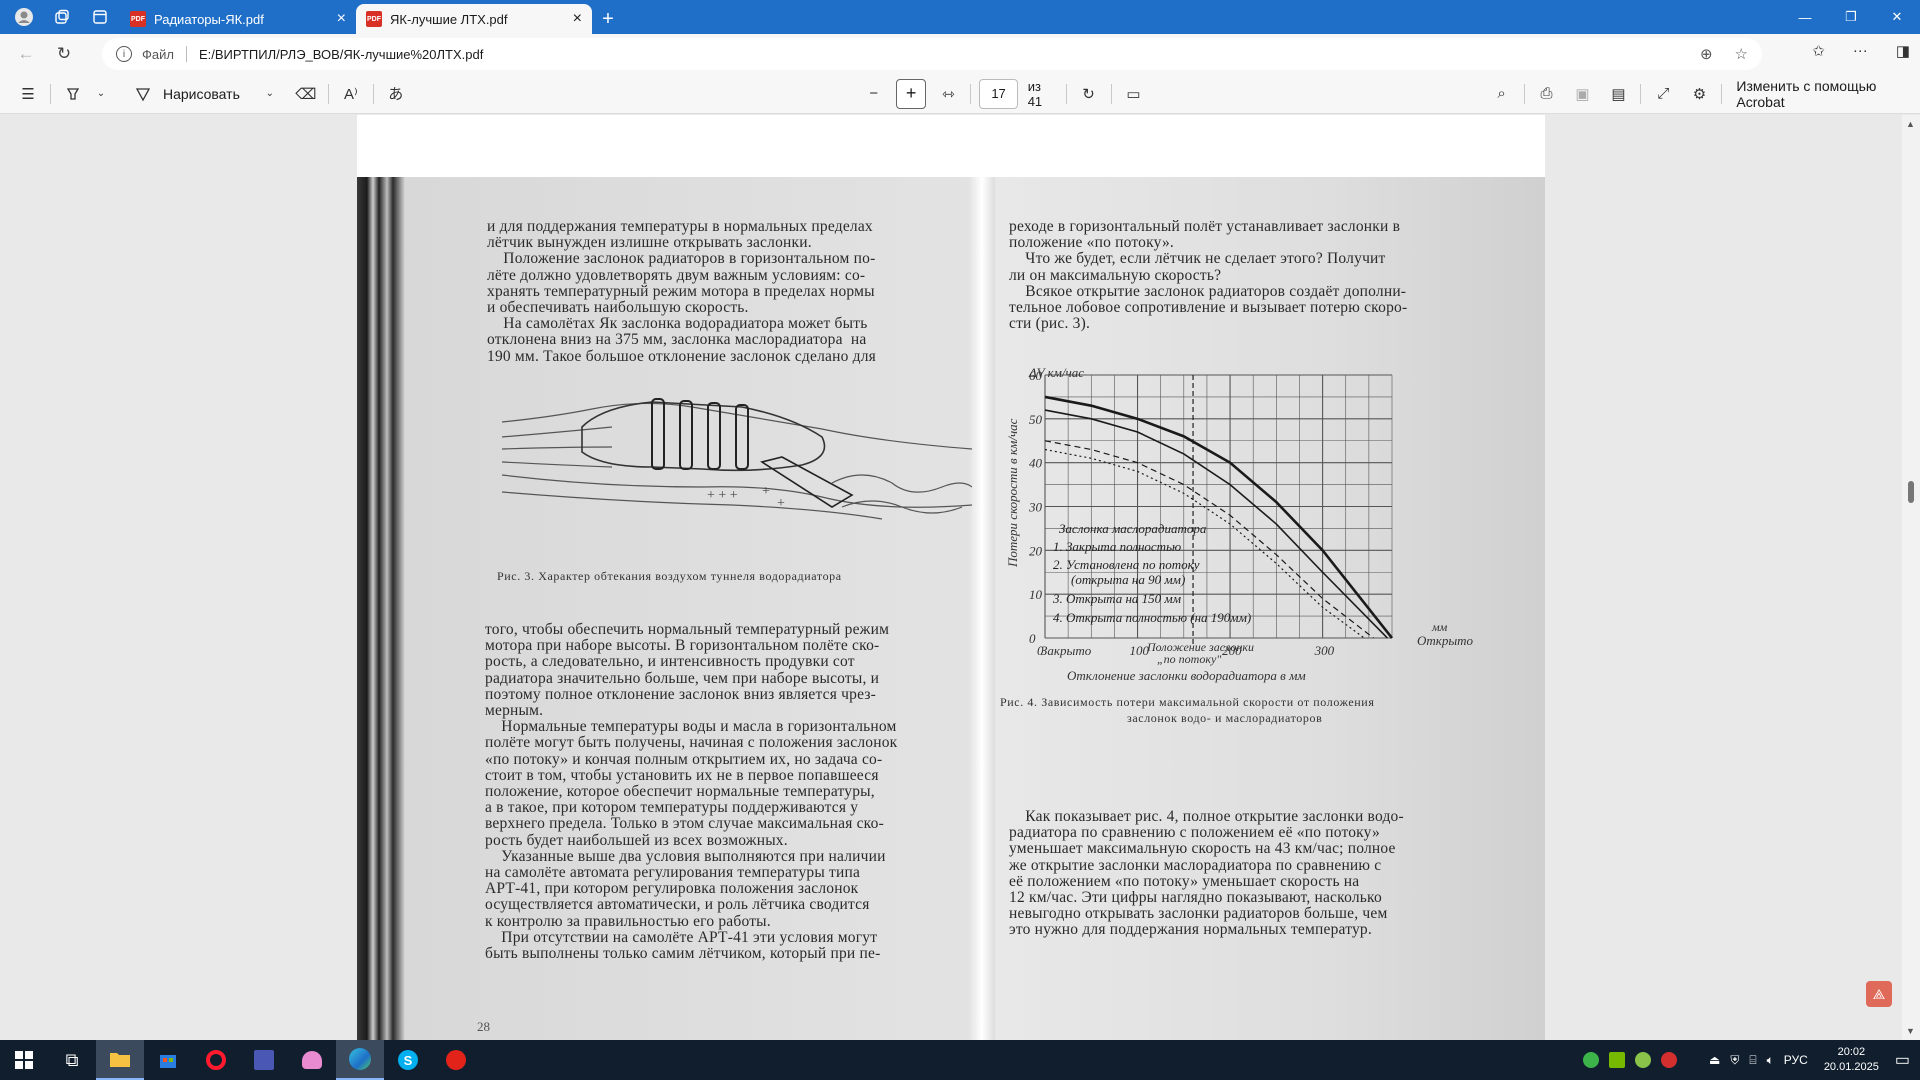  I want to click on tray-app-icon, so click(1643, 1060).